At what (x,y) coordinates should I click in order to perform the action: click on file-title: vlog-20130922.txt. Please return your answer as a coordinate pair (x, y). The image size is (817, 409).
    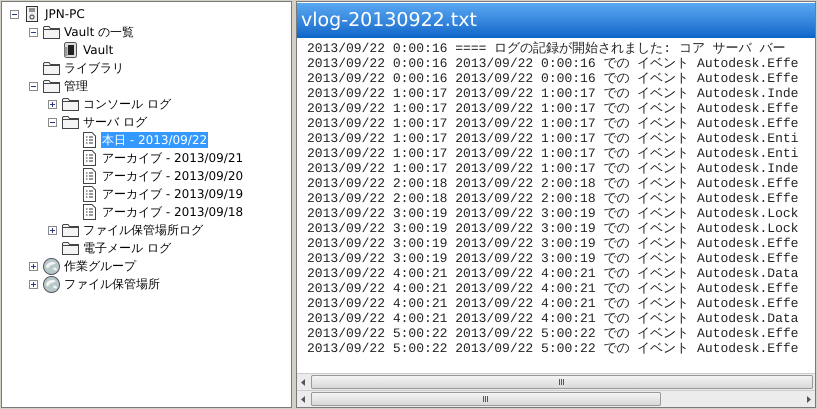
    Looking at the image, I should click on (389, 20).